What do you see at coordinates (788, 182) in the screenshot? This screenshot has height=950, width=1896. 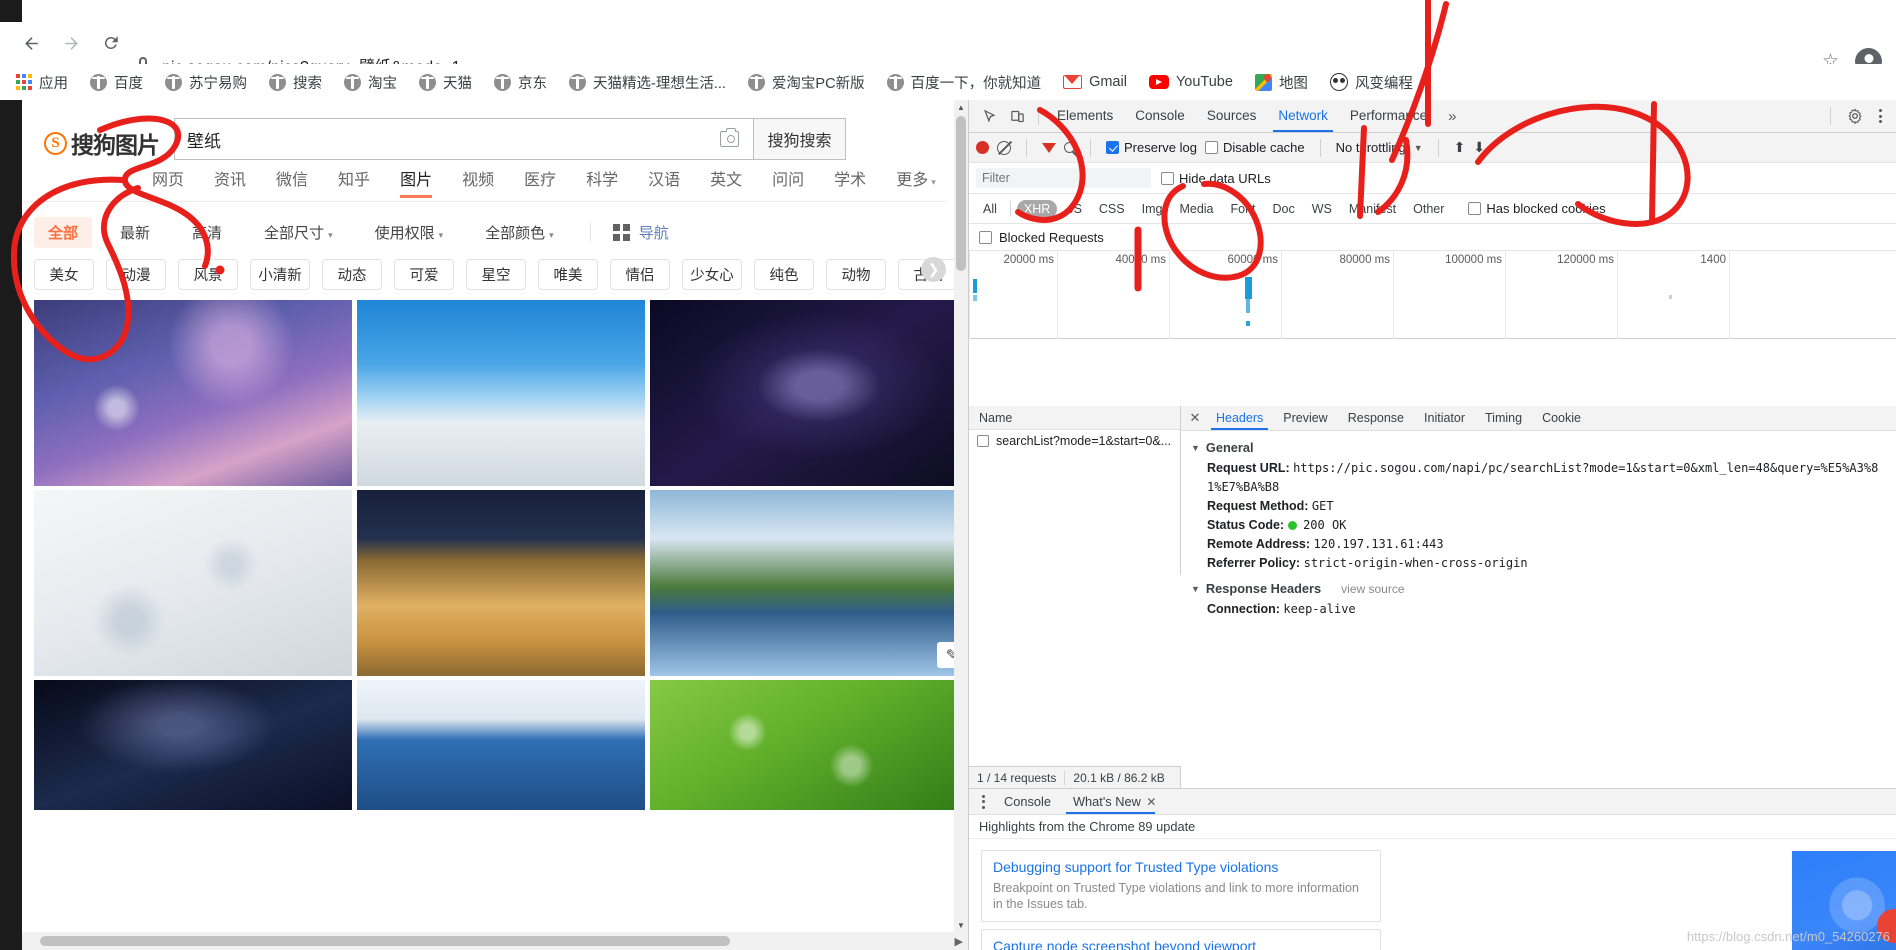 I see `tab-ask: 问问` at bounding box center [788, 182].